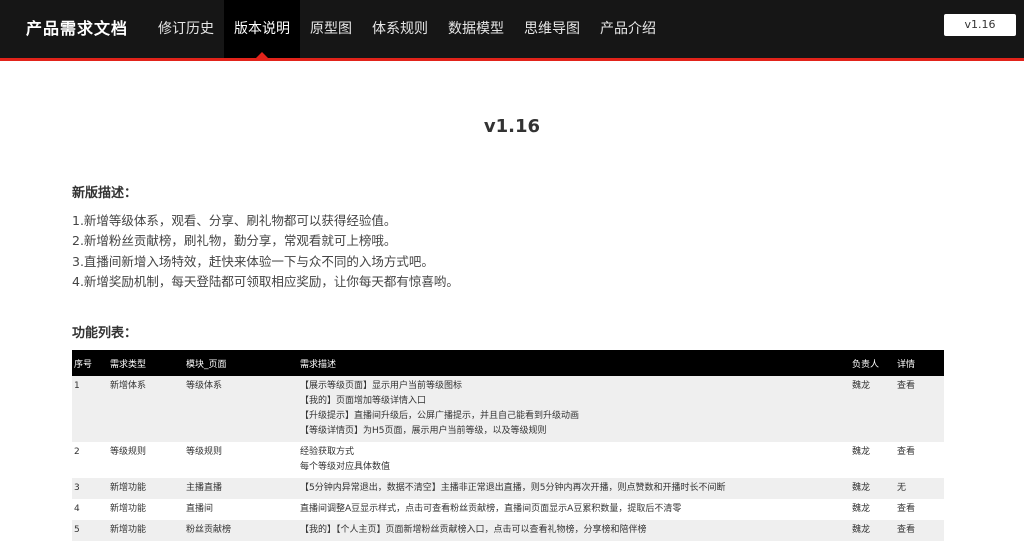  I want to click on cell-no: 1, so click(90, 409).